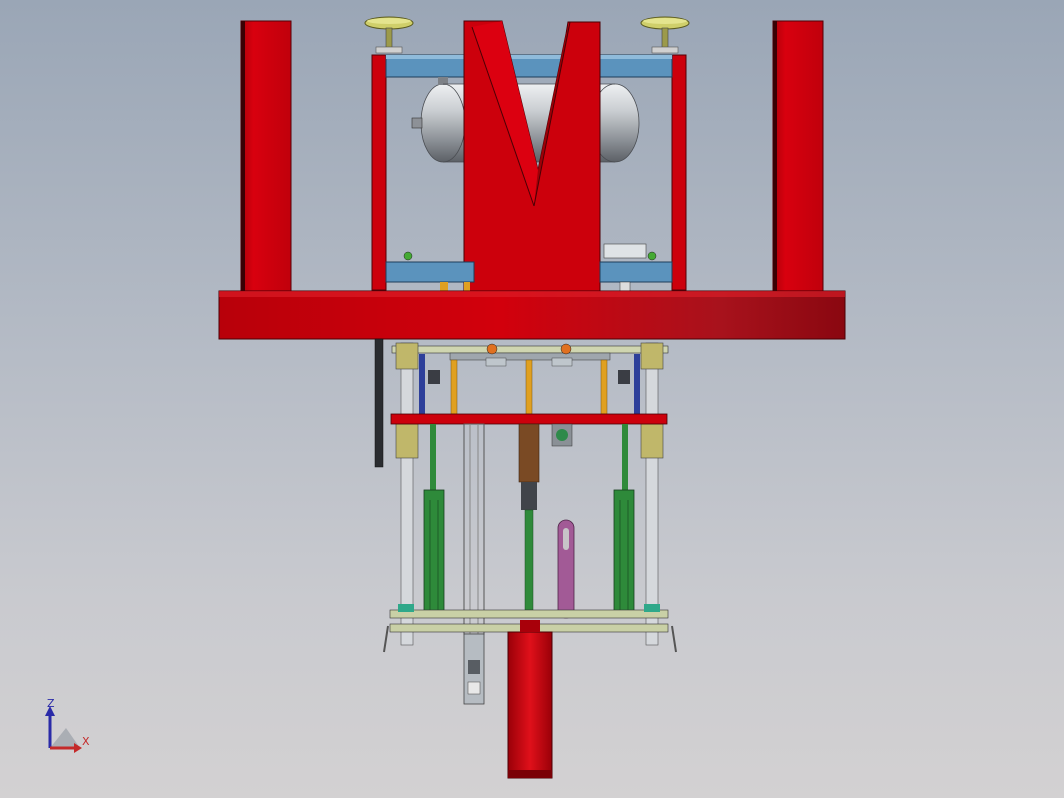 This screenshot has width=1064, height=798. I want to click on right-guide-post, so click(652, 494).